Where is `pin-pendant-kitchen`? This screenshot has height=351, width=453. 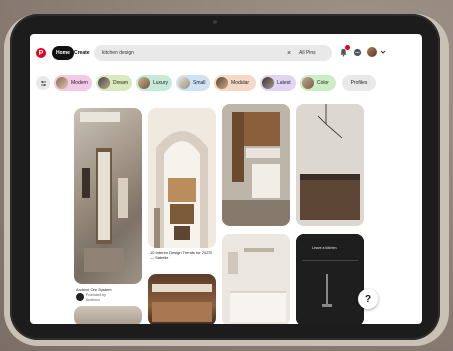
pin-pendant-kitchen is located at coordinates (330, 165).